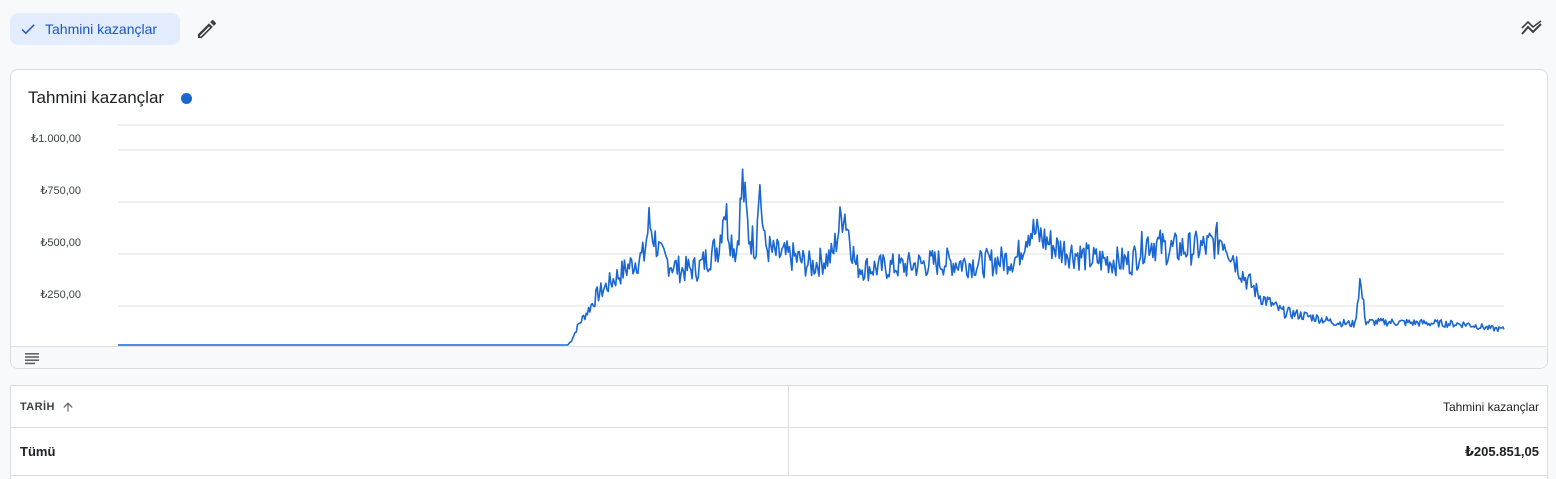  What do you see at coordinates (779, 357) in the screenshot?
I see `x-axis-strip` at bounding box center [779, 357].